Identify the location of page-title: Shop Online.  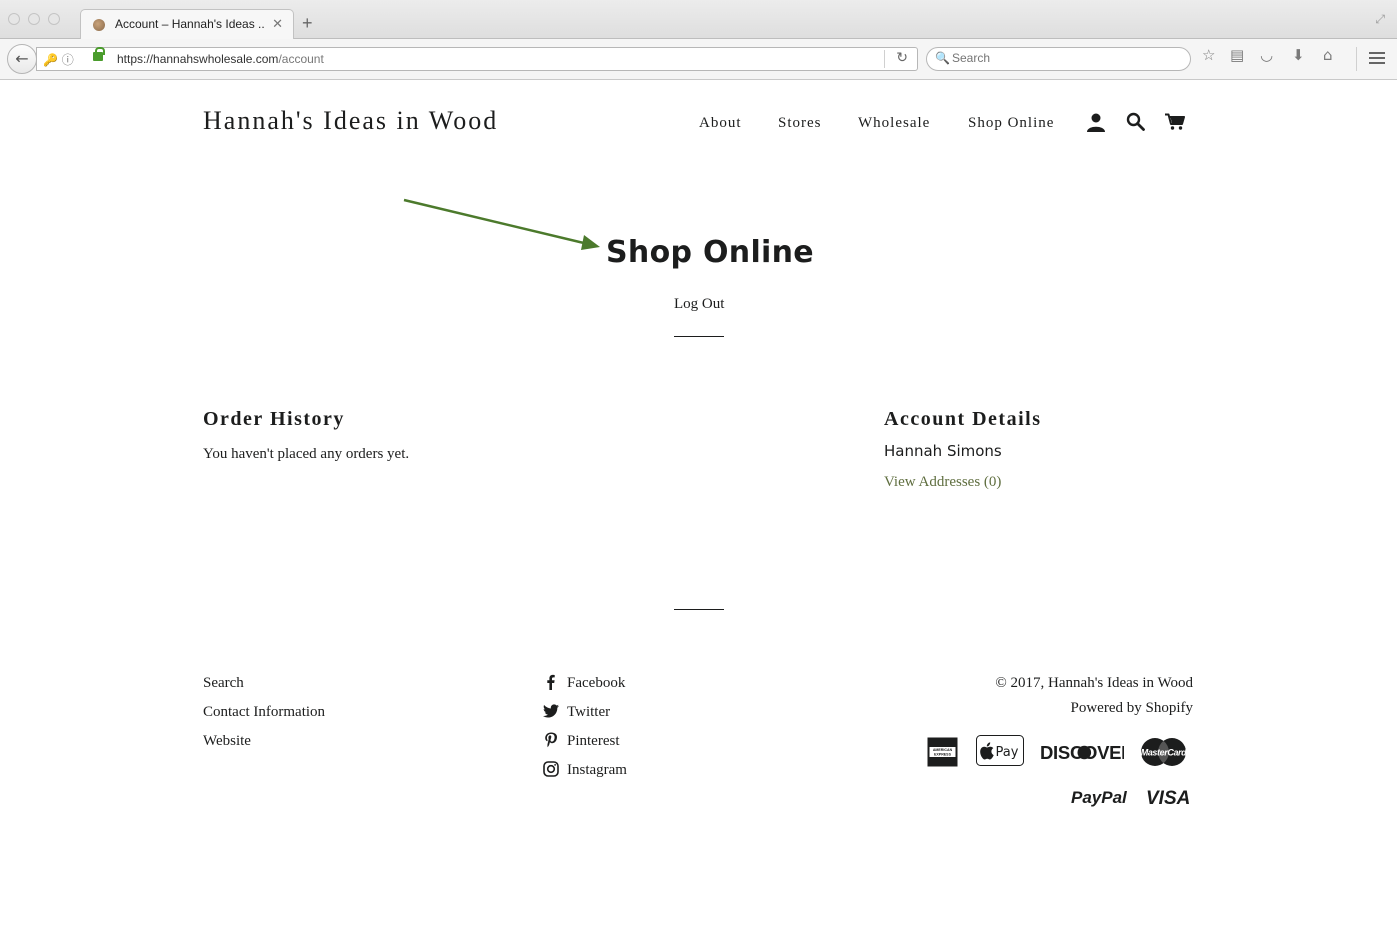
(710, 252).